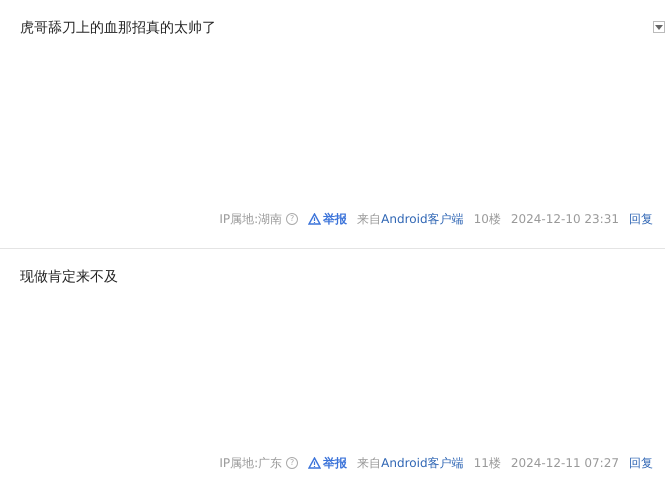 The image size is (665, 492). What do you see at coordinates (250, 219) in the screenshot?
I see `ip-location: IP属地:湖南` at bounding box center [250, 219].